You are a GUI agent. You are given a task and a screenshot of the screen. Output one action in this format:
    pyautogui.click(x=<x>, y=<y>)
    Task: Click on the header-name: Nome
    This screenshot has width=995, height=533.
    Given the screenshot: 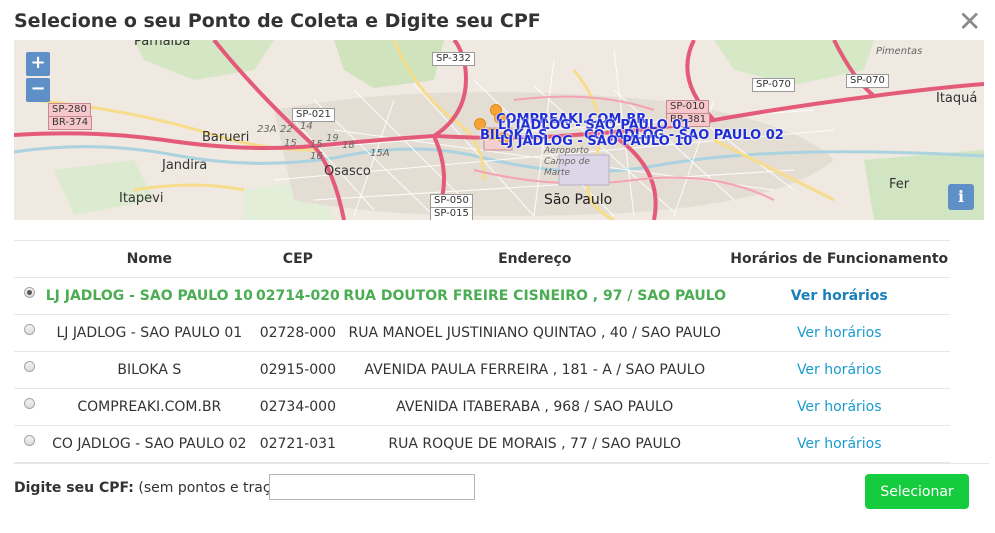 What is the action you would take?
    pyautogui.click(x=149, y=259)
    